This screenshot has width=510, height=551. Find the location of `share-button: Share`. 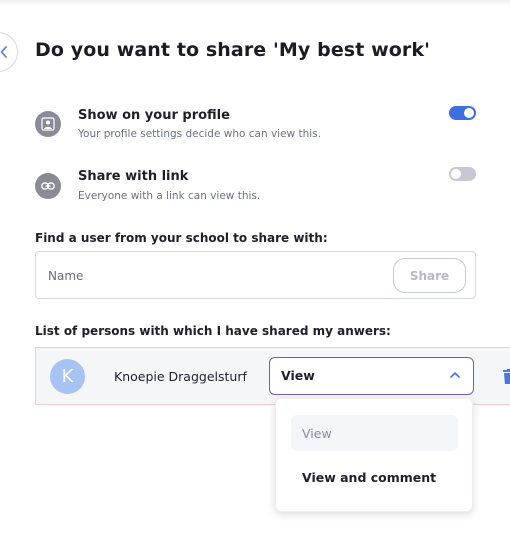

share-button: Share is located at coordinates (429, 275).